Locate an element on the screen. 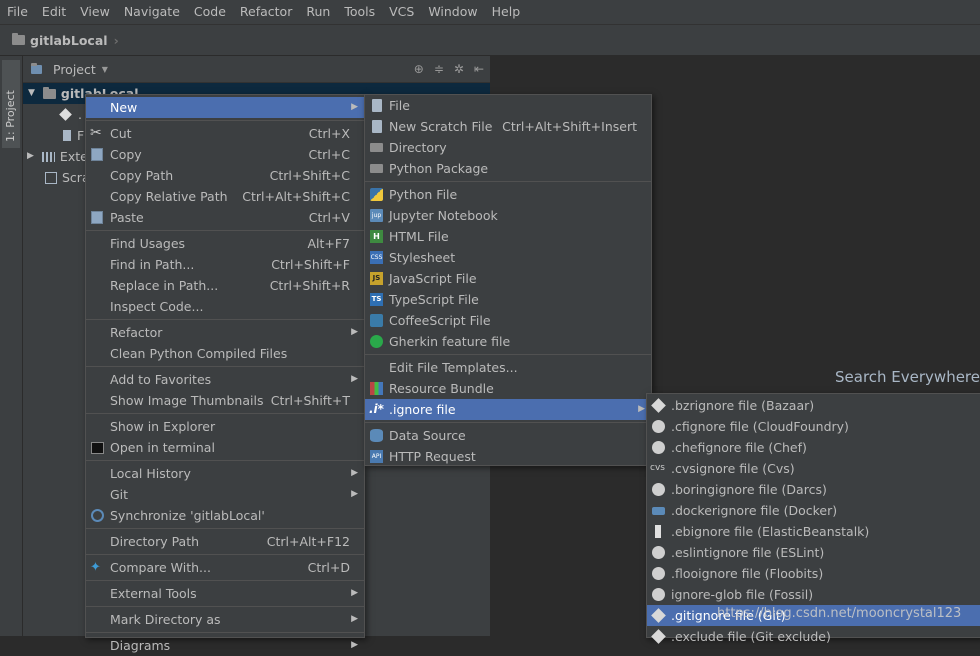 This screenshot has height=656, width=980. ctx-item-synchronize-gitlablocal: Synchronize 'gitlabLocal' is located at coordinates (225, 515).